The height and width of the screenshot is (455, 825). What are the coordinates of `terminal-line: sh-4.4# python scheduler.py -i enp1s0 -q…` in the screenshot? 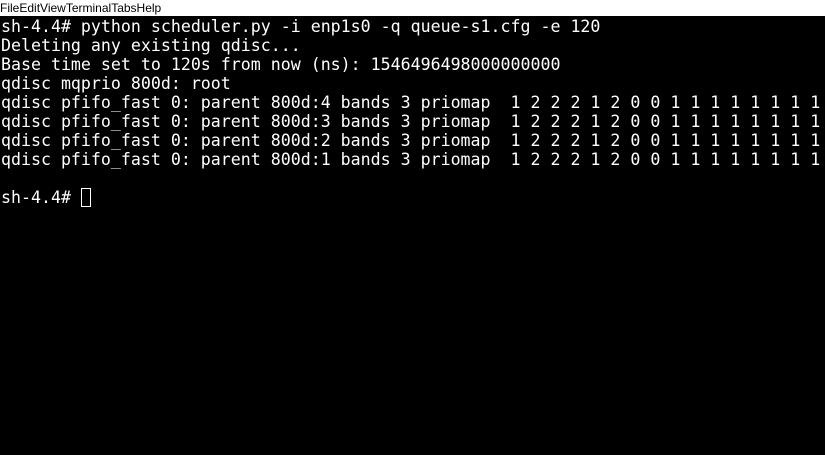 It's located at (301, 26).